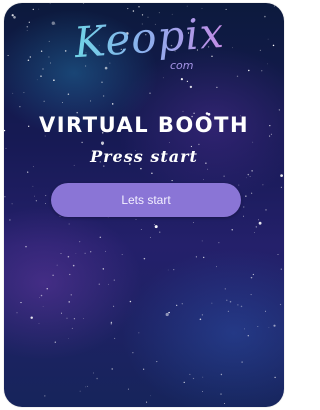  Describe the element at coordinates (144, 156) in the screenshot. I see `page-subtitle: Press start` at that location.